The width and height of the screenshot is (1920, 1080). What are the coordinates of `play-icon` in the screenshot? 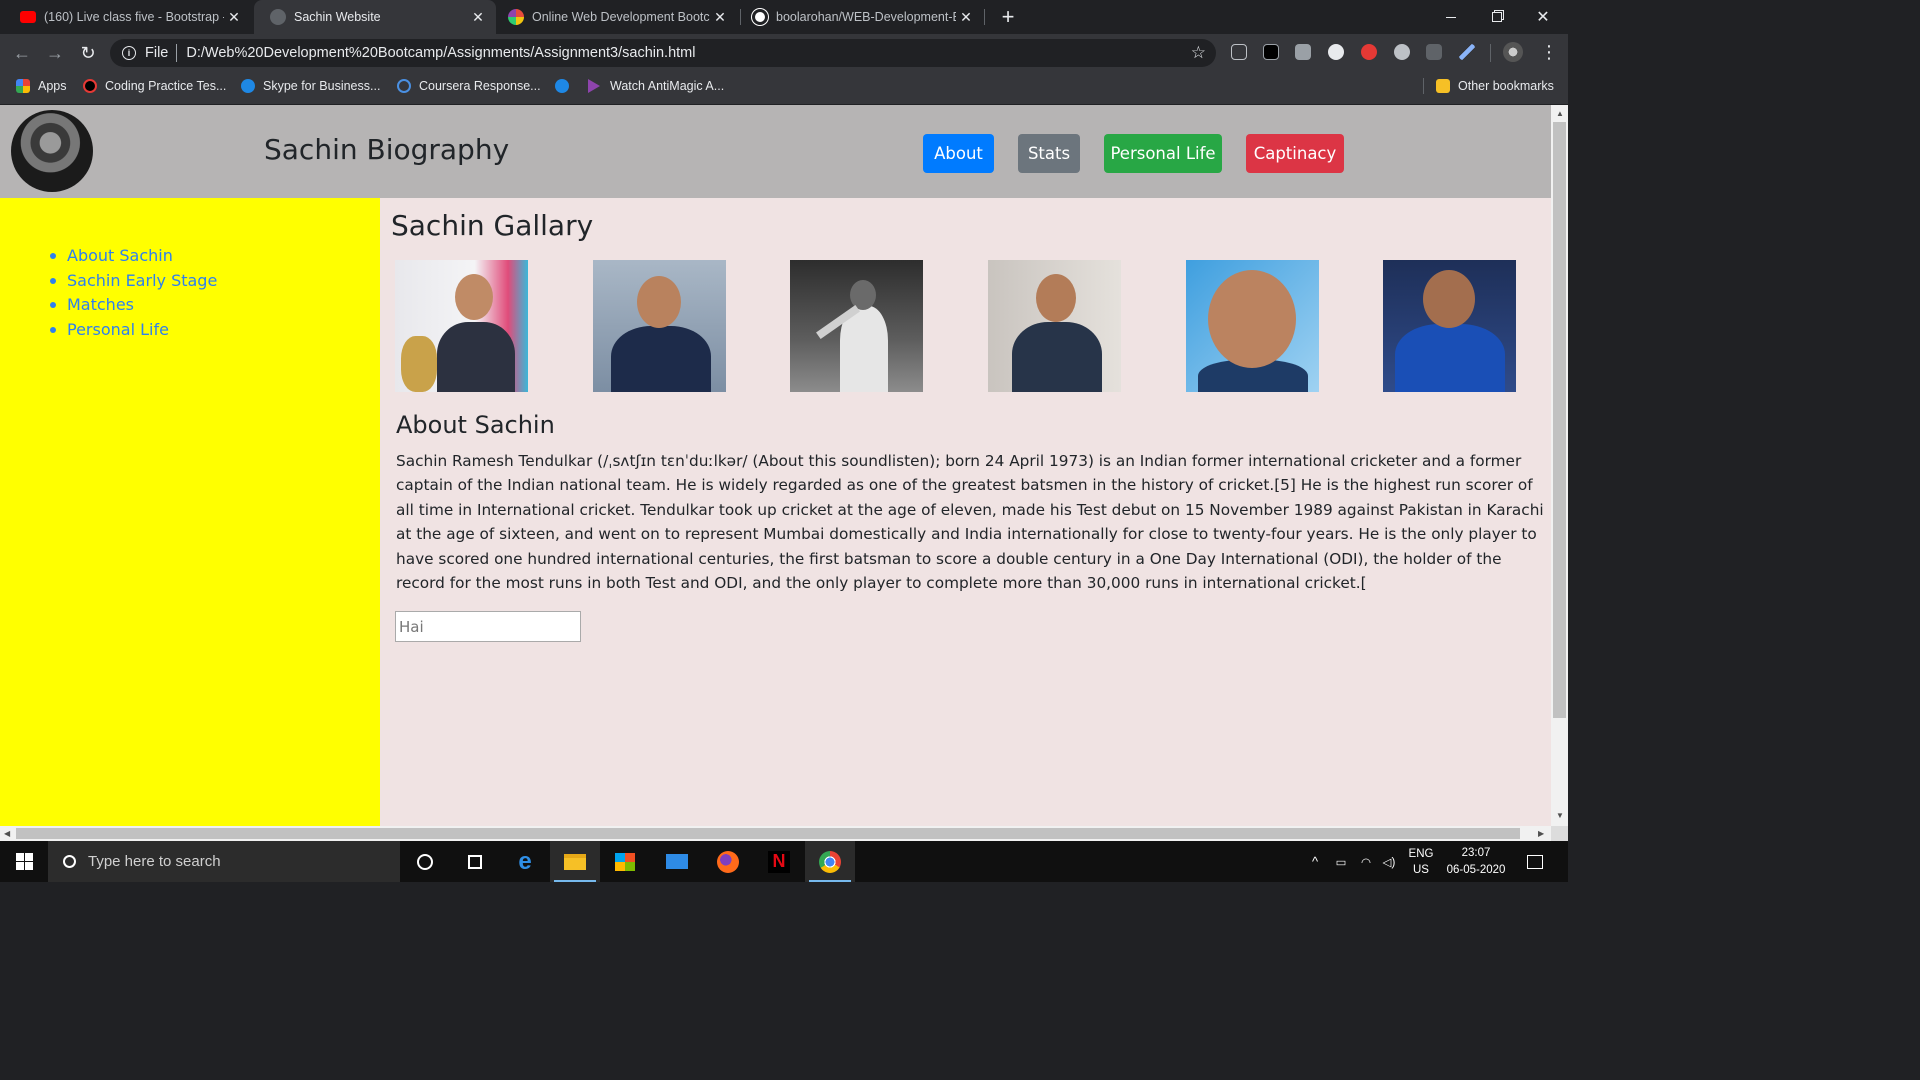 It's located at (594, 86).